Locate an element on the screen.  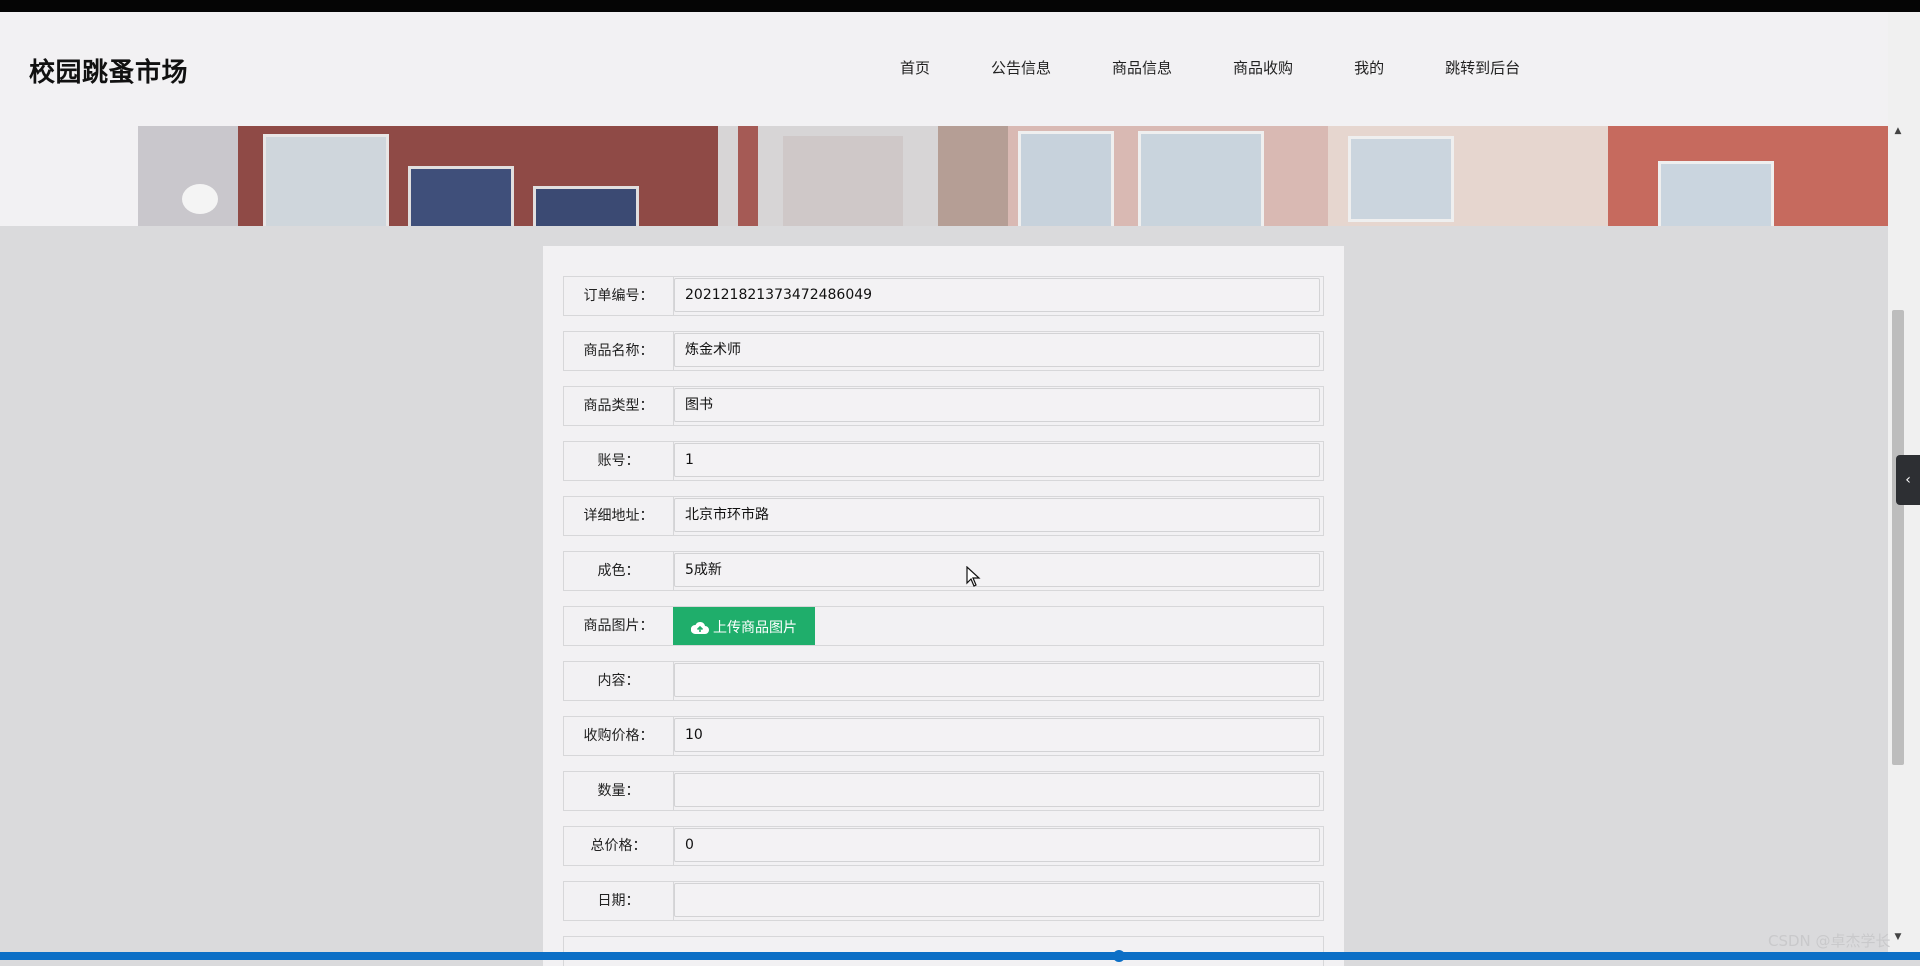
address-field: 北京市环市路 is located at coordinates (997, 515).